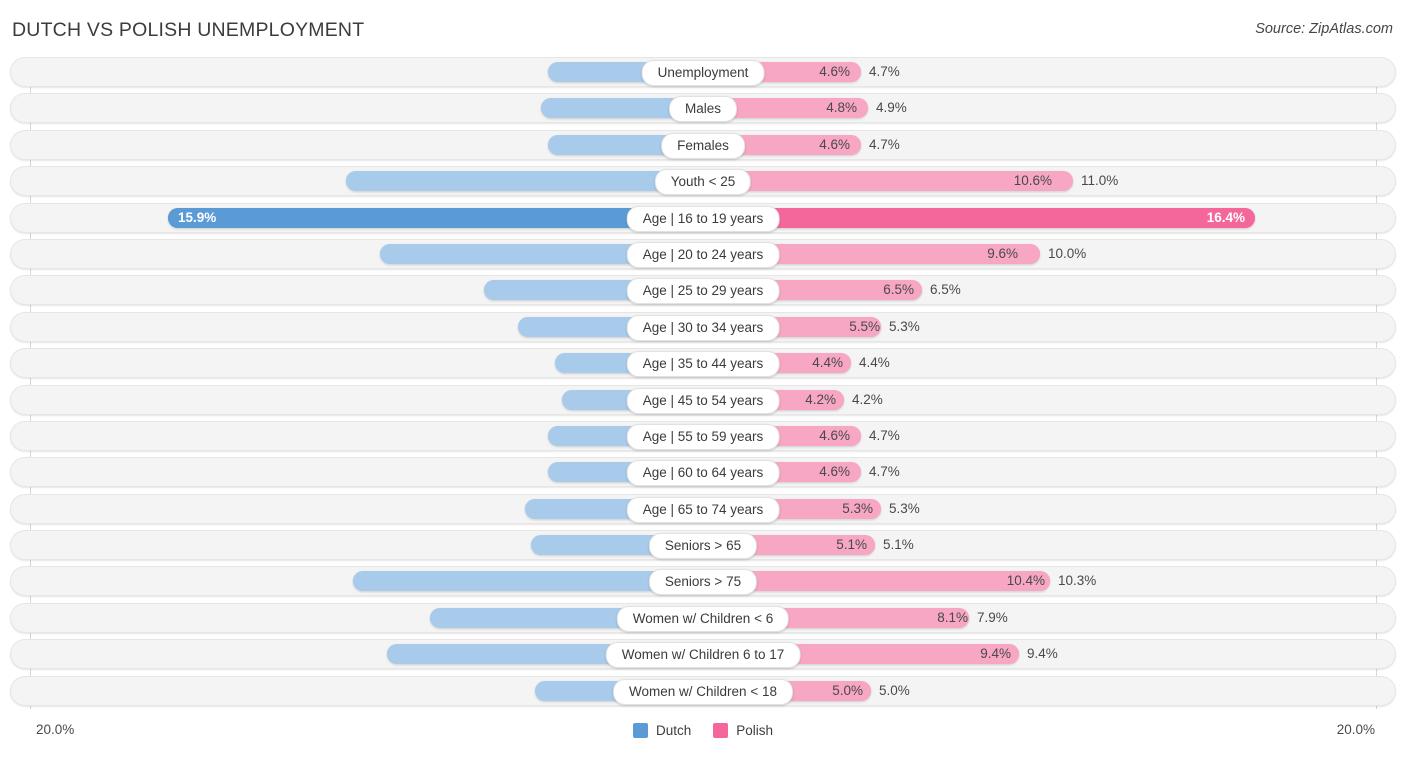 This screenshot has width=1406, height=757. What do you see at coordinates (898, 545) in the screenshot?
I see `value-label-polish: 5.1%` at bounding box center [898, 545].